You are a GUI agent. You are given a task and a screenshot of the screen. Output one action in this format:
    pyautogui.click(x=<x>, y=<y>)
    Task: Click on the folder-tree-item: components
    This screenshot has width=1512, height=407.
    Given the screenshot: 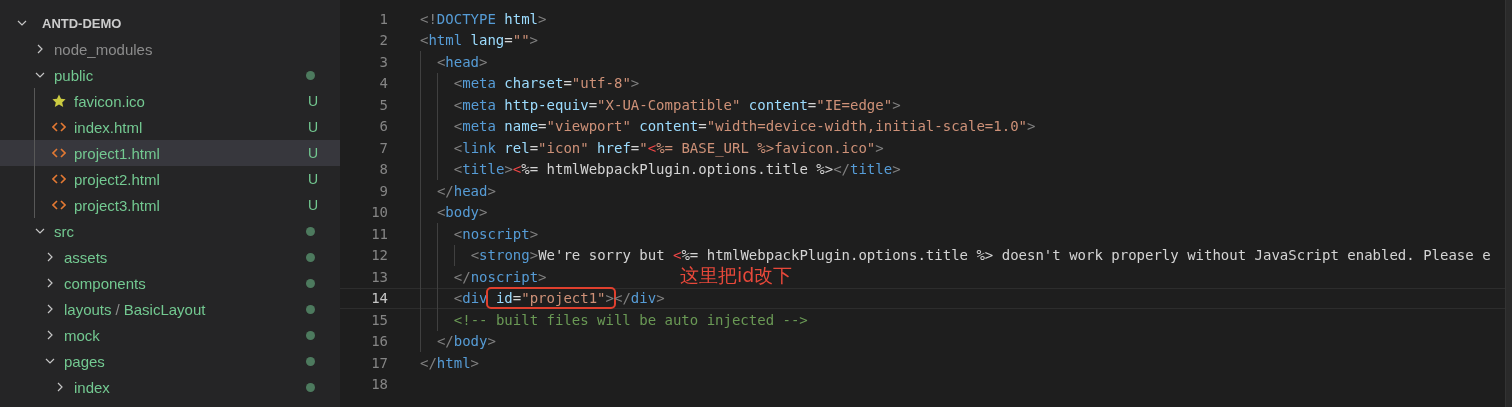 What is the action you would take?
    pyautogui.click(x=170, y=283)
    